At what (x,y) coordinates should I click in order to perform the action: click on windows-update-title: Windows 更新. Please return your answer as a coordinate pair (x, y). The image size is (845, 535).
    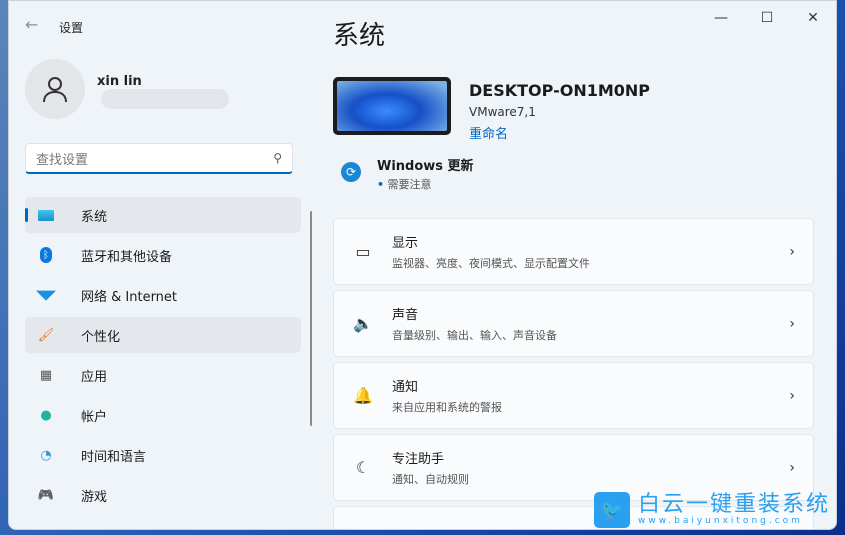
    Looking at the image, I should click on (425, 164).